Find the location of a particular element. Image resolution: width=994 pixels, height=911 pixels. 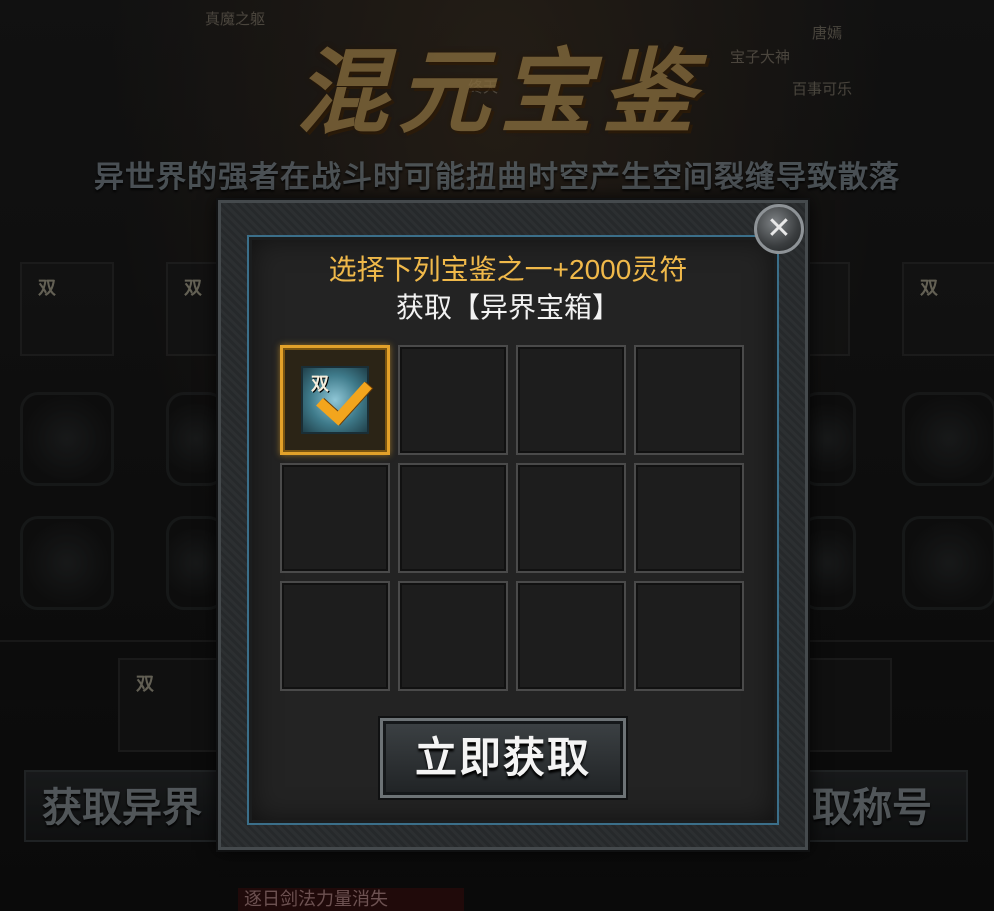

obtain-now-button: 立即获取 is located at coordinates (503, 758).